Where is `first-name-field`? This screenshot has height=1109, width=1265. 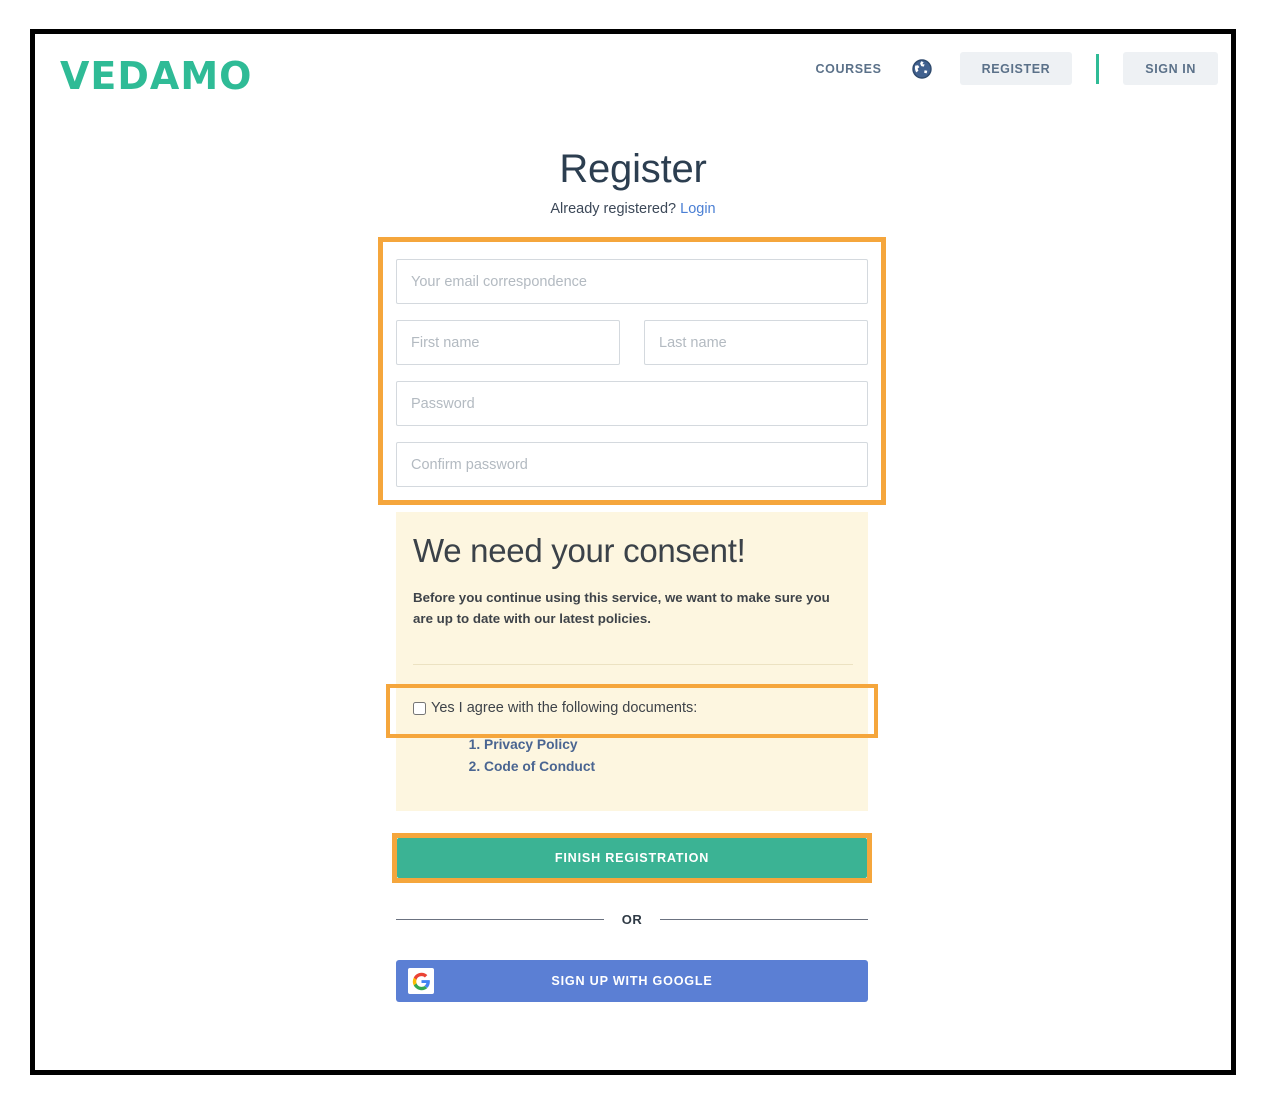 first-name-field is located at coordinates (508, 342).